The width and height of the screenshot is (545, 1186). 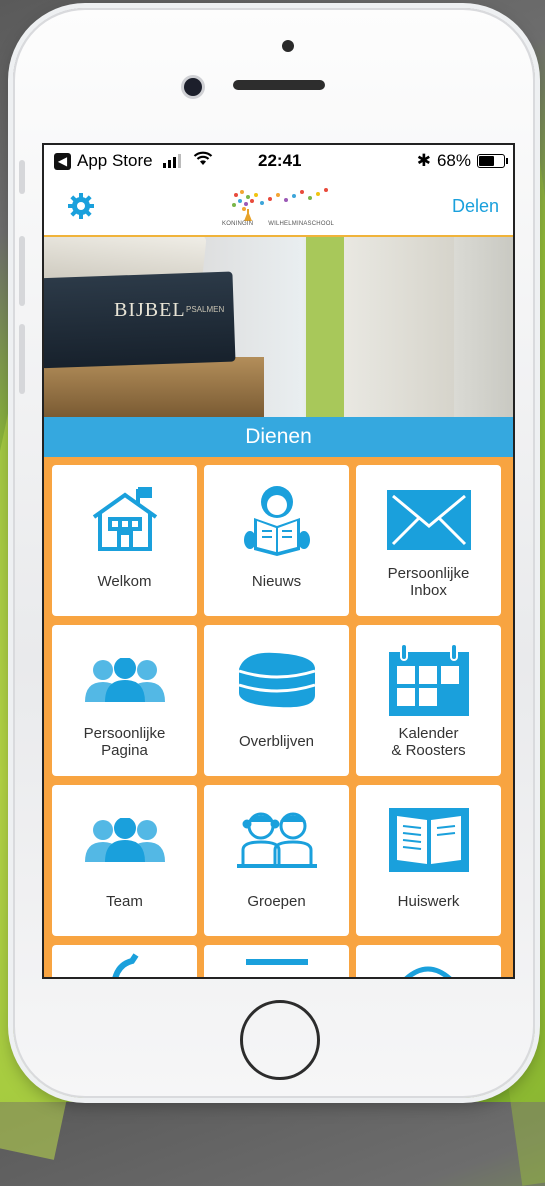 I want to click on proximity-sensor, so click(x=288, y=46).